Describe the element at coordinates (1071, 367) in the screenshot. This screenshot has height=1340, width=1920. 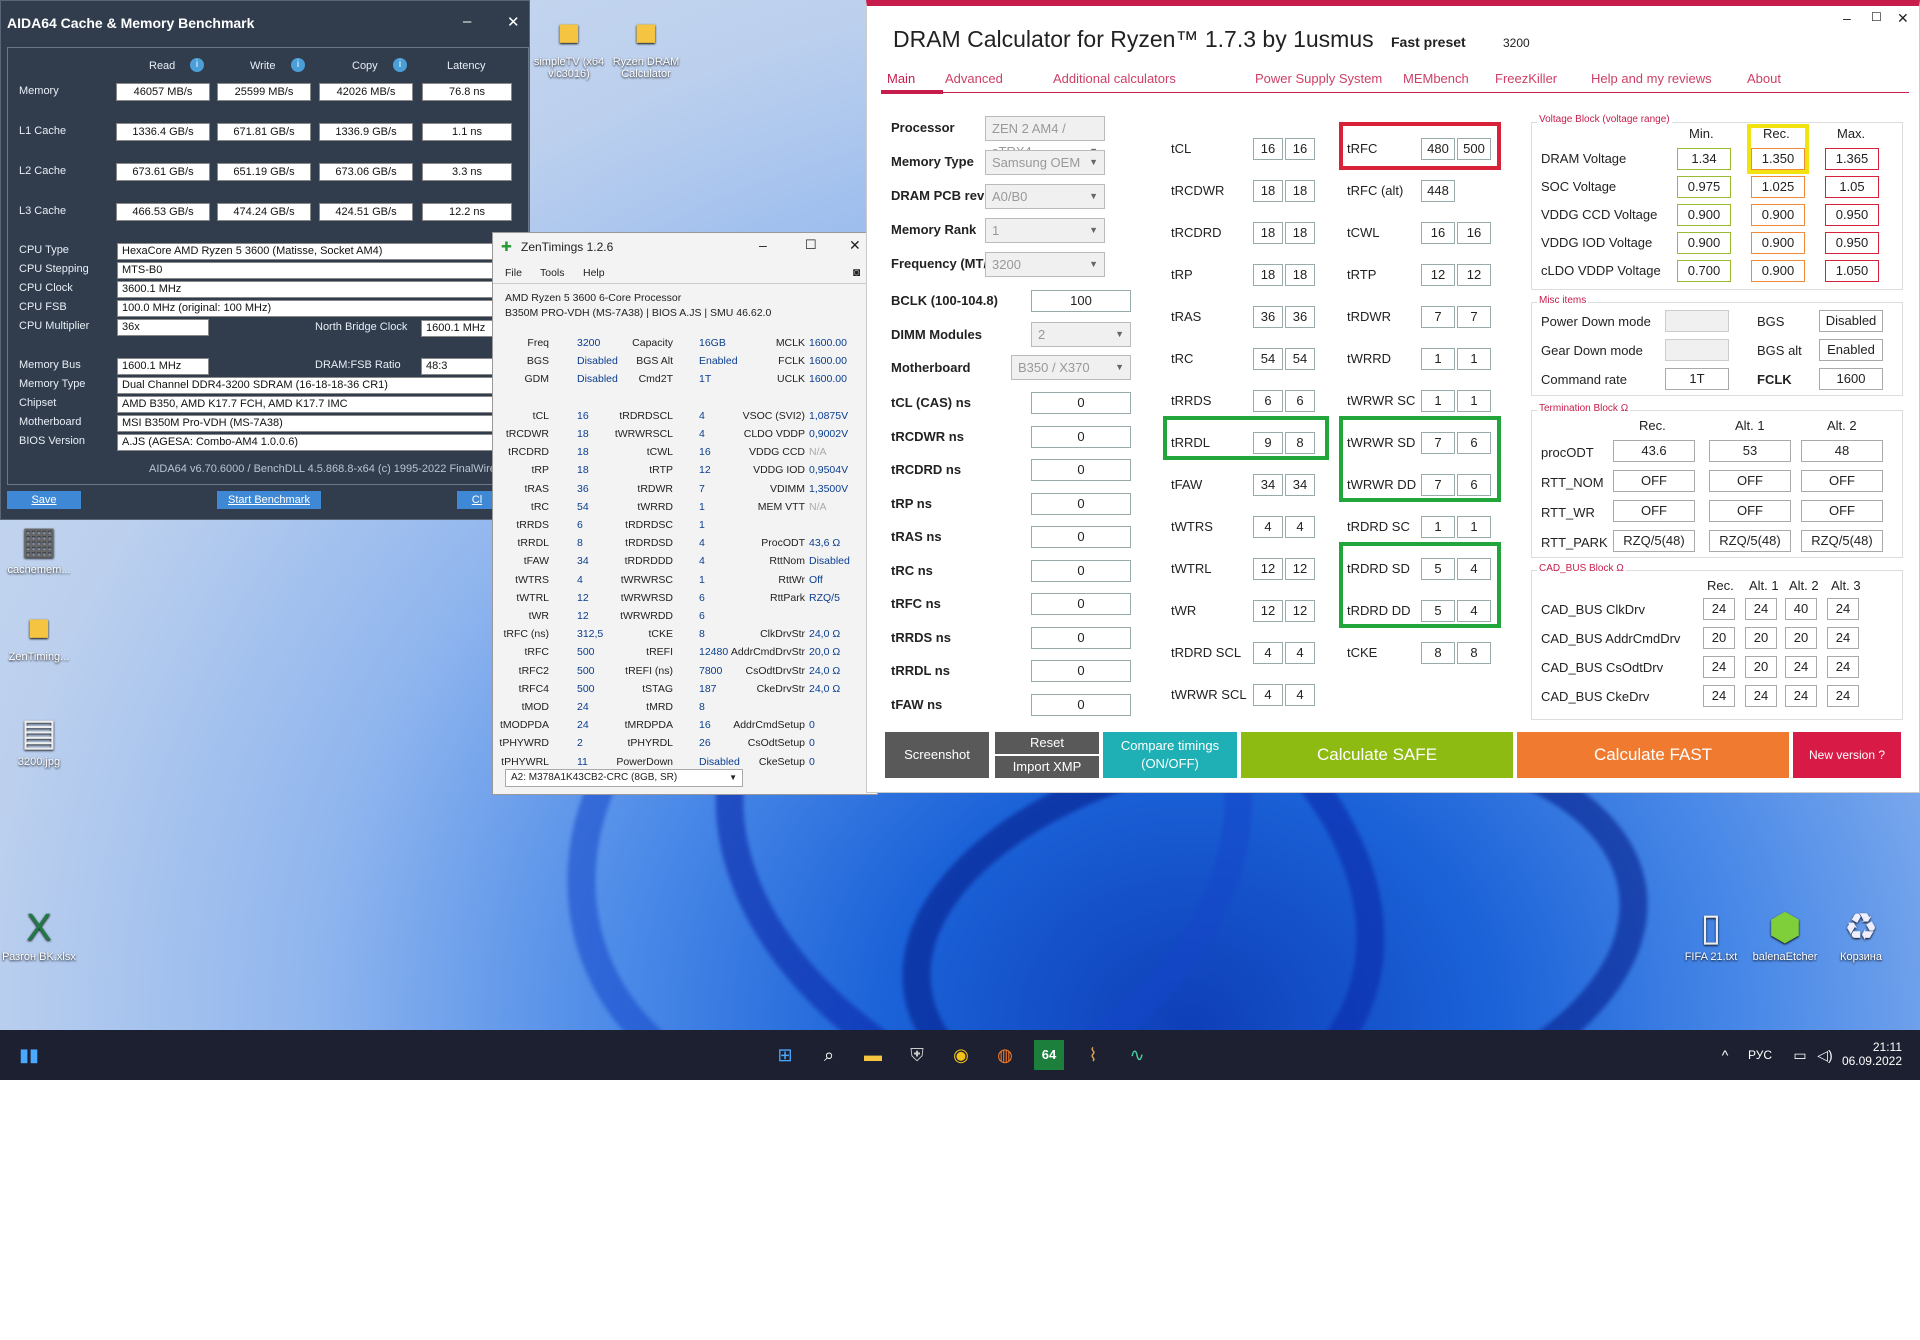
I see `motherboard-select: B350 / X370` at that location.